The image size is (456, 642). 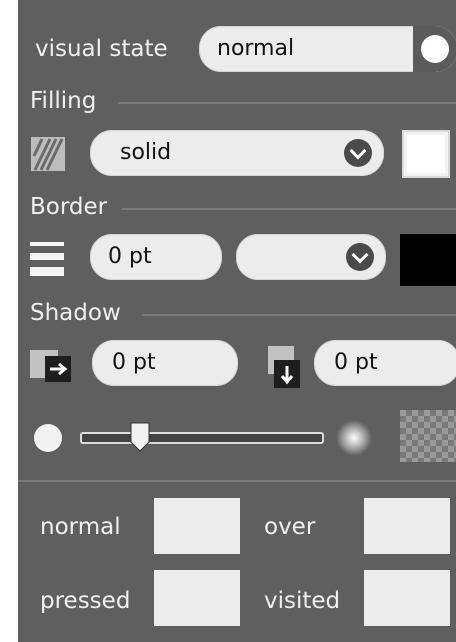 What do you see at coordinates (80, 527) in the screenshot?
I see `state-normal-label: normal` at bounding box center [80, 527].